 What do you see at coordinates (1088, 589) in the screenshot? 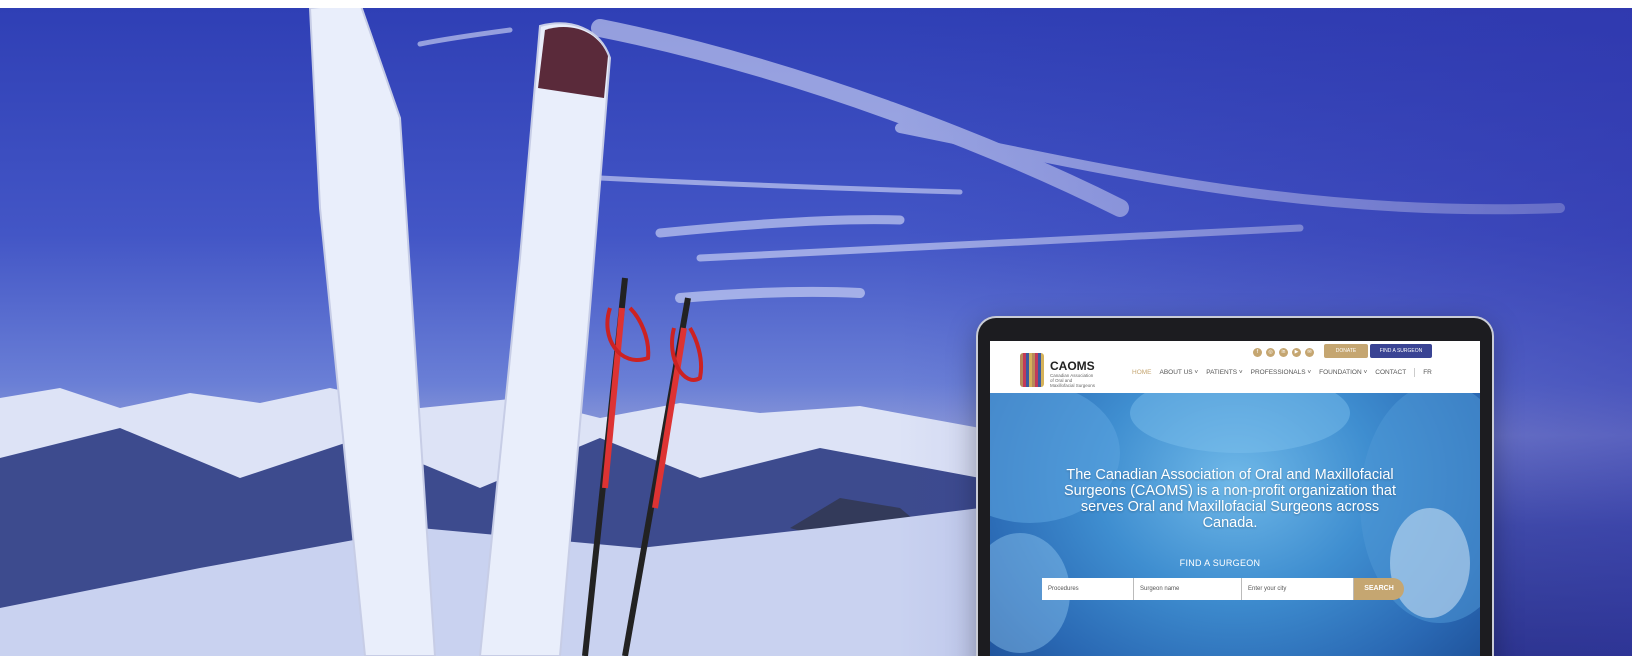
I see `procedure-select: Procedures` at bounding box center [1088, 589].